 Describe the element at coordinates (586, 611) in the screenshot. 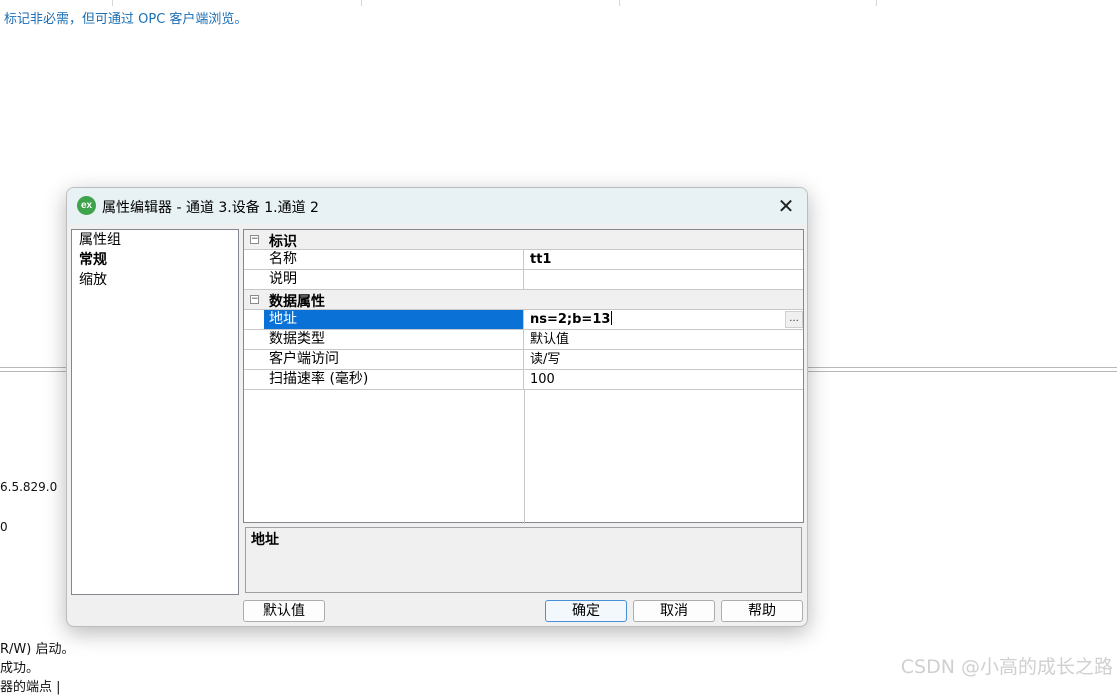

I see `ok-button: 确定` at that location.